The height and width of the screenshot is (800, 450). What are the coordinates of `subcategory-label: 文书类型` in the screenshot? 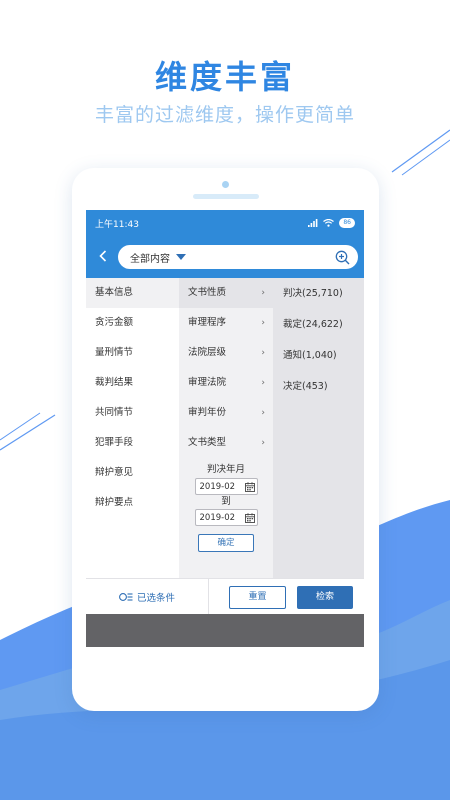 It's located at (207, 442).